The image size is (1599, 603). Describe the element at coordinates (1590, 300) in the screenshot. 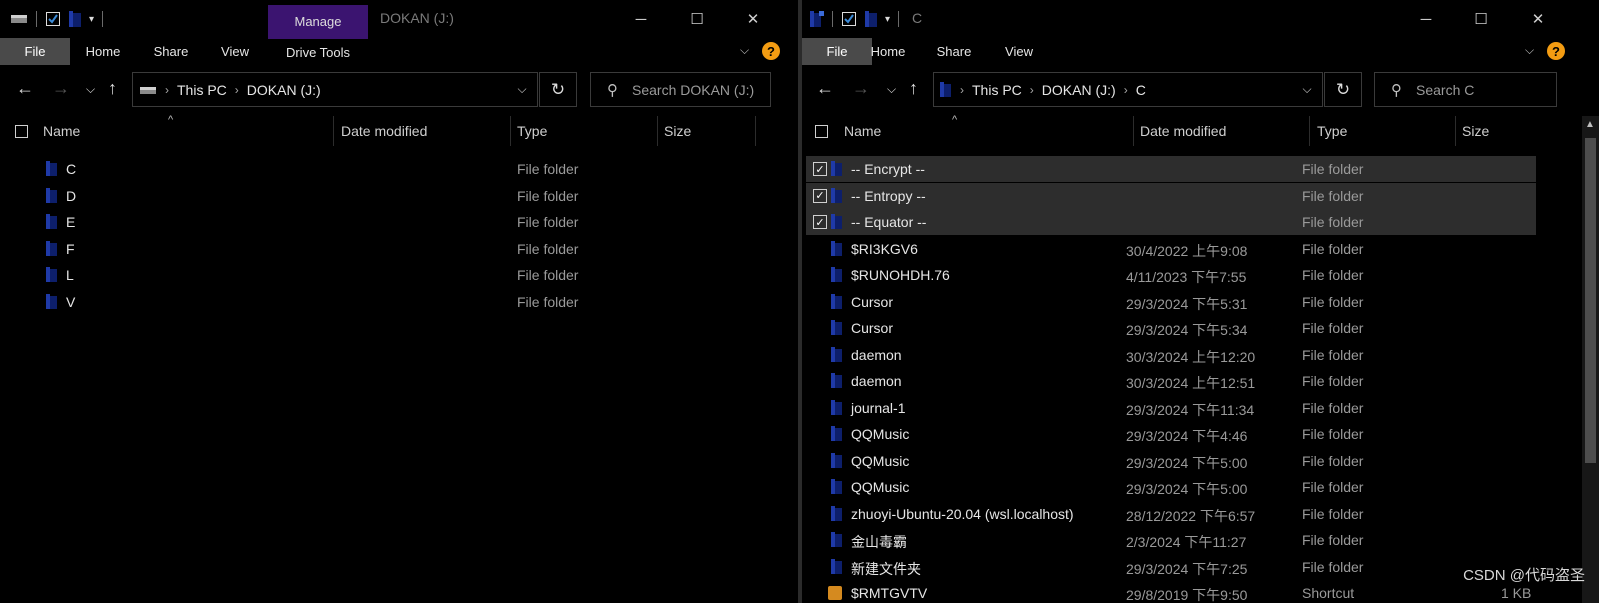

I see `scrollbar-thumb` at that location.